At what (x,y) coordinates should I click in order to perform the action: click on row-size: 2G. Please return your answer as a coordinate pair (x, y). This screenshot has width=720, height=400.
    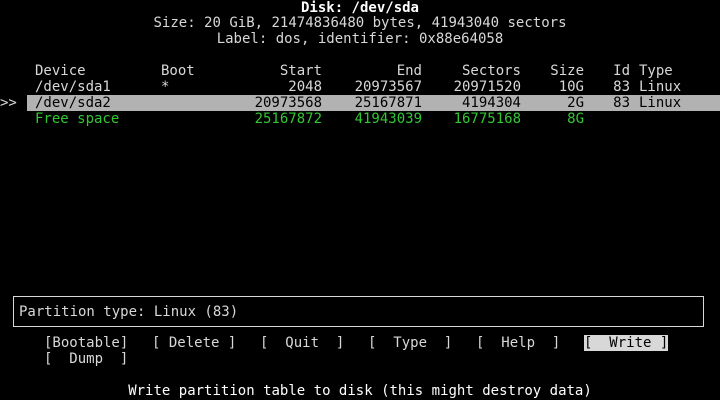
    Looking at the image, I should click on (575, 103).